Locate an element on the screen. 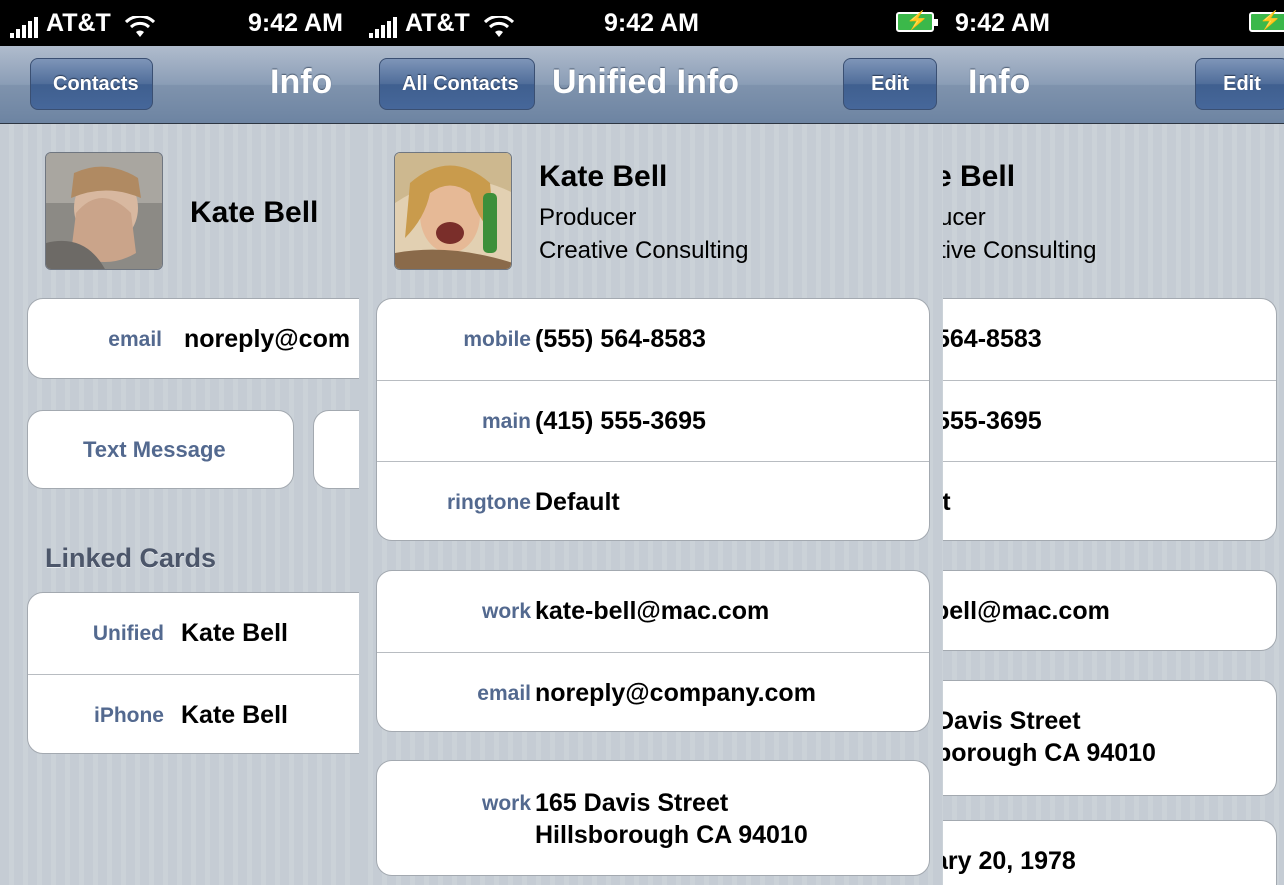 Image resolution: width=1284 pixels, height=885 pixels. field-label: main is located at coordinates (506, 421).